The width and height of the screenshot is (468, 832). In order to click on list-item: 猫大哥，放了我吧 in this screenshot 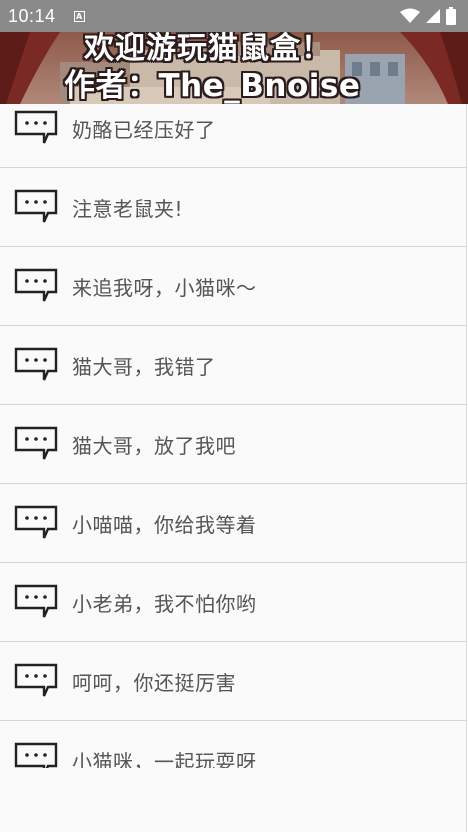, I will do `click(233, 444)`.